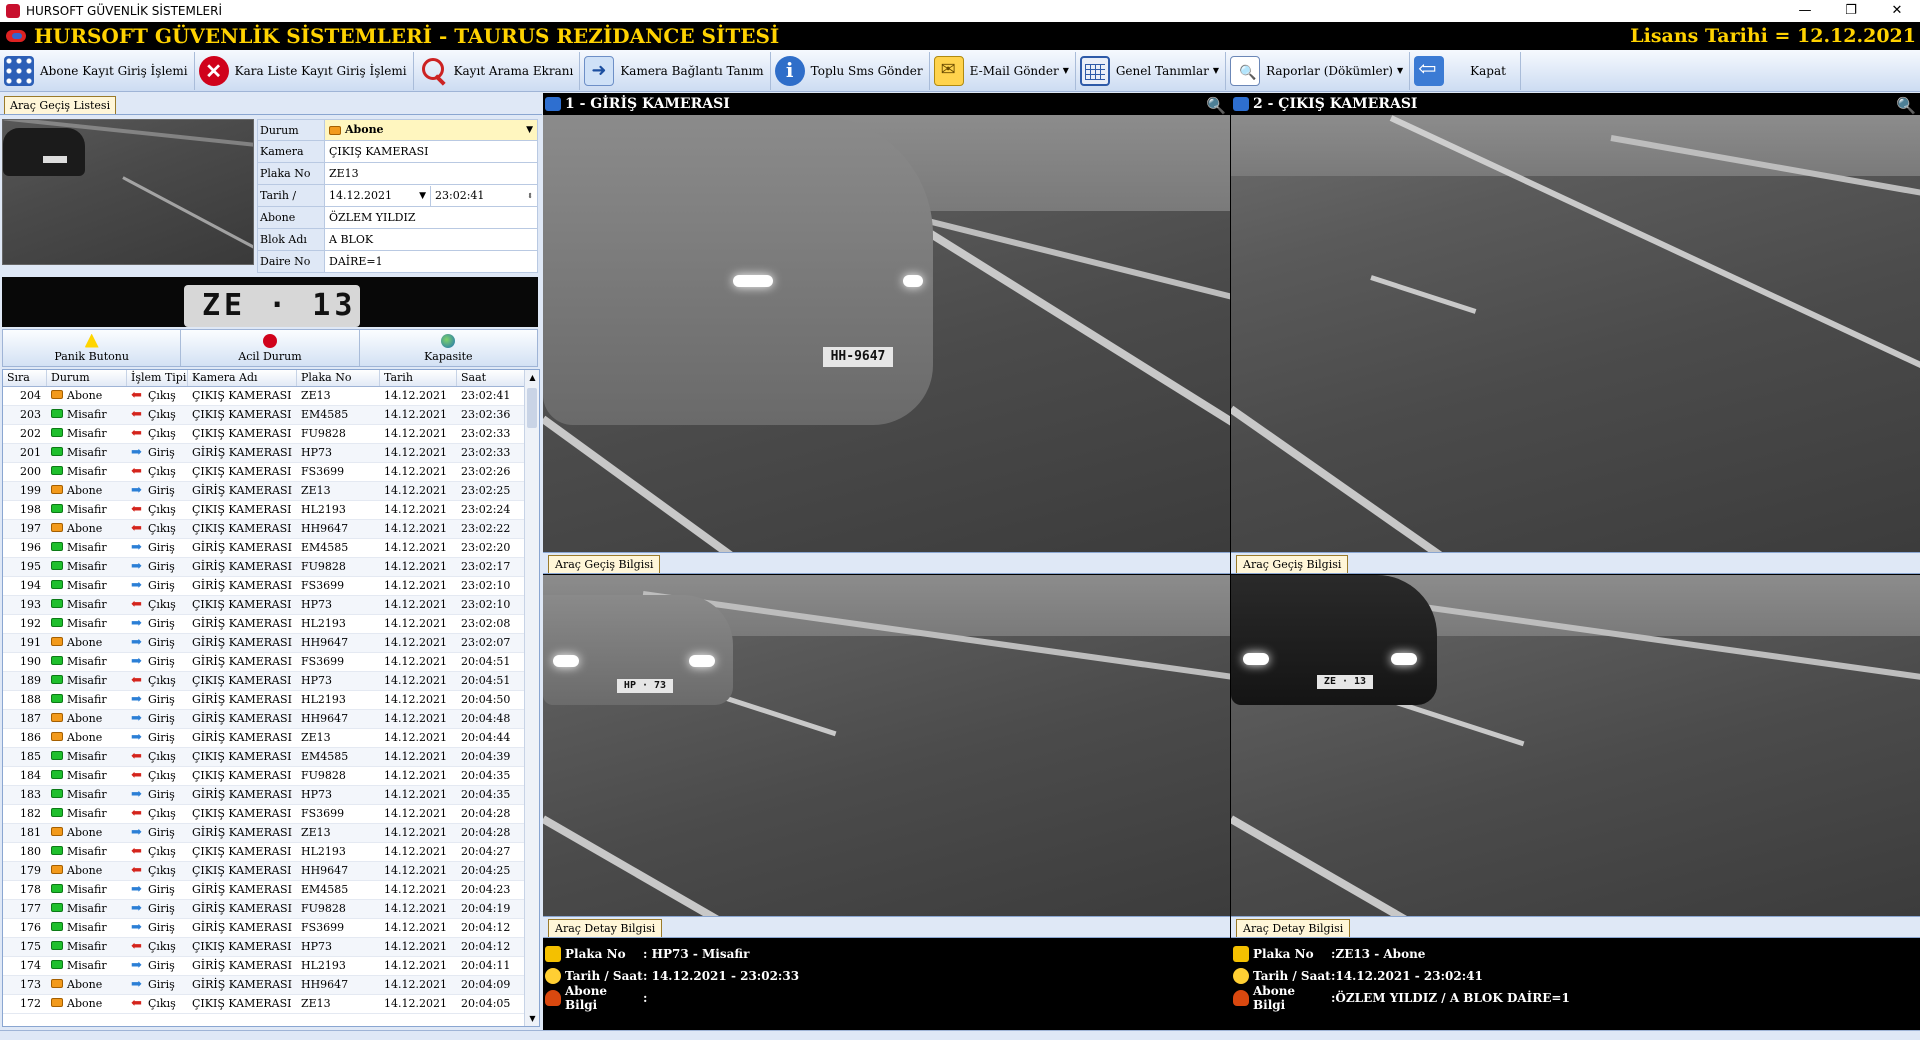  What do you see at coordinates (92, 348) in the screenshot?
I see `panik-button: Panik Butonu` at bounding box center [92, 348].